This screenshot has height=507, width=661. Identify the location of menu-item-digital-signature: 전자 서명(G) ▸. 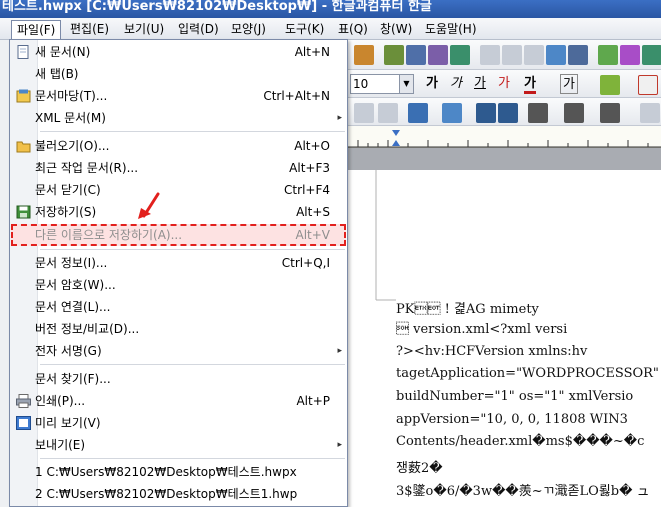
(178, 351).